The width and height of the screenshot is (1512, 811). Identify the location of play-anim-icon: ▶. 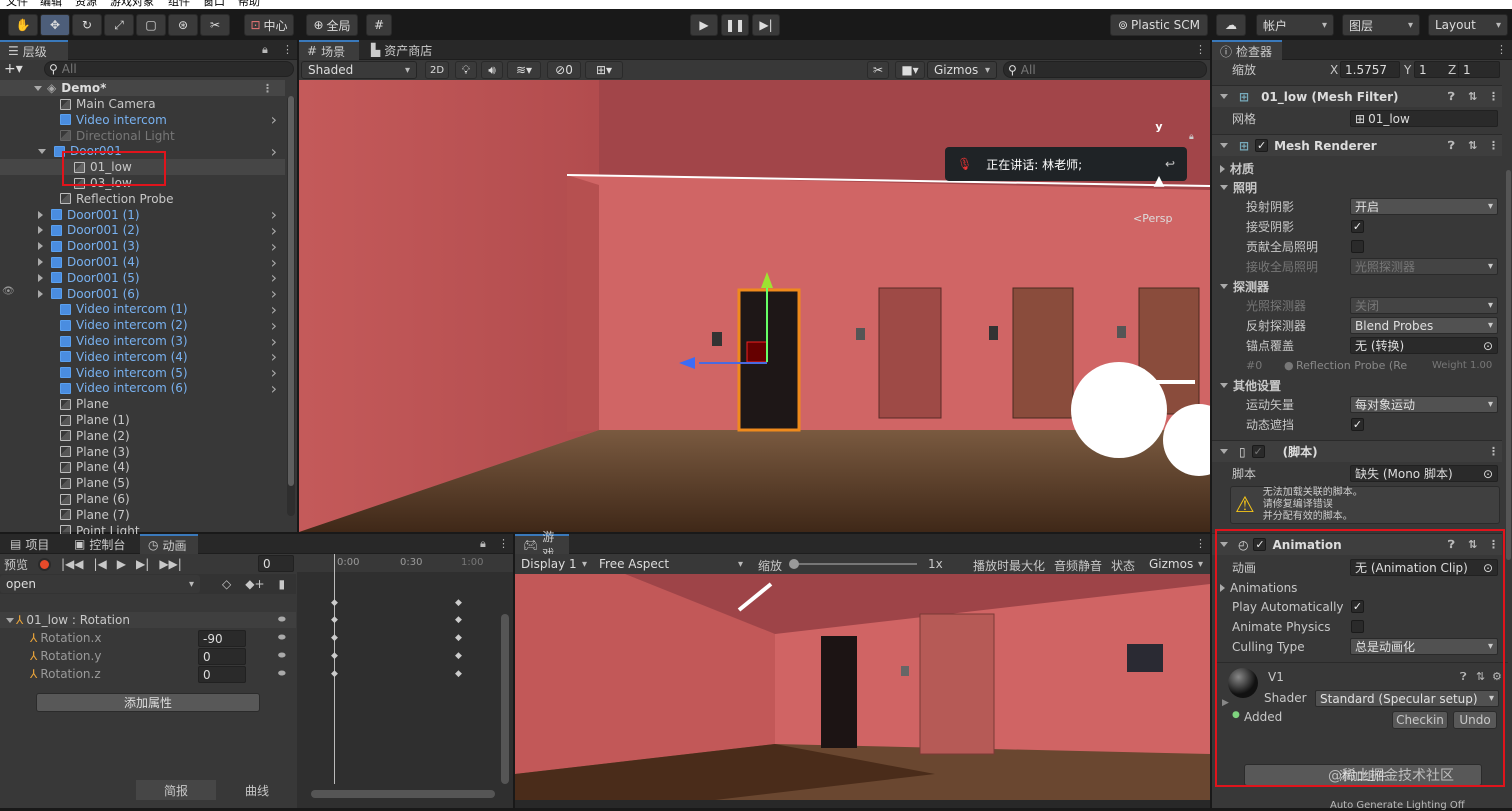
(121, 564).